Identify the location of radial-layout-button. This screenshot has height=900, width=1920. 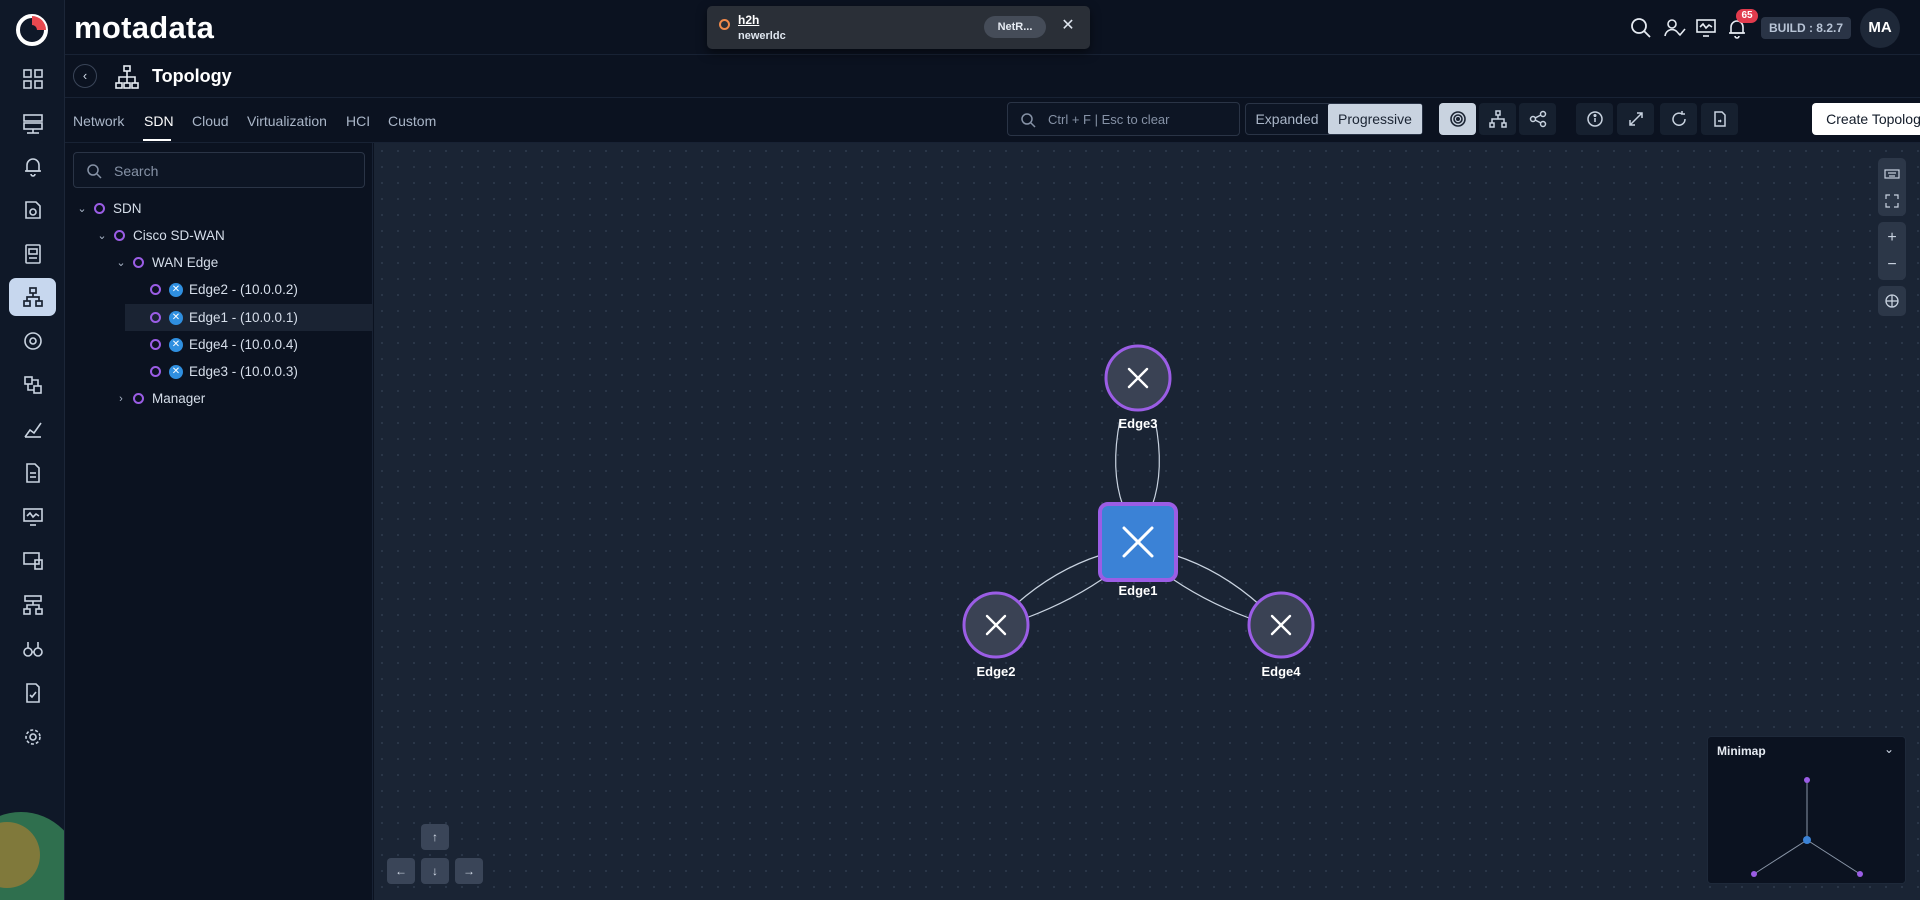
(1457, 119).